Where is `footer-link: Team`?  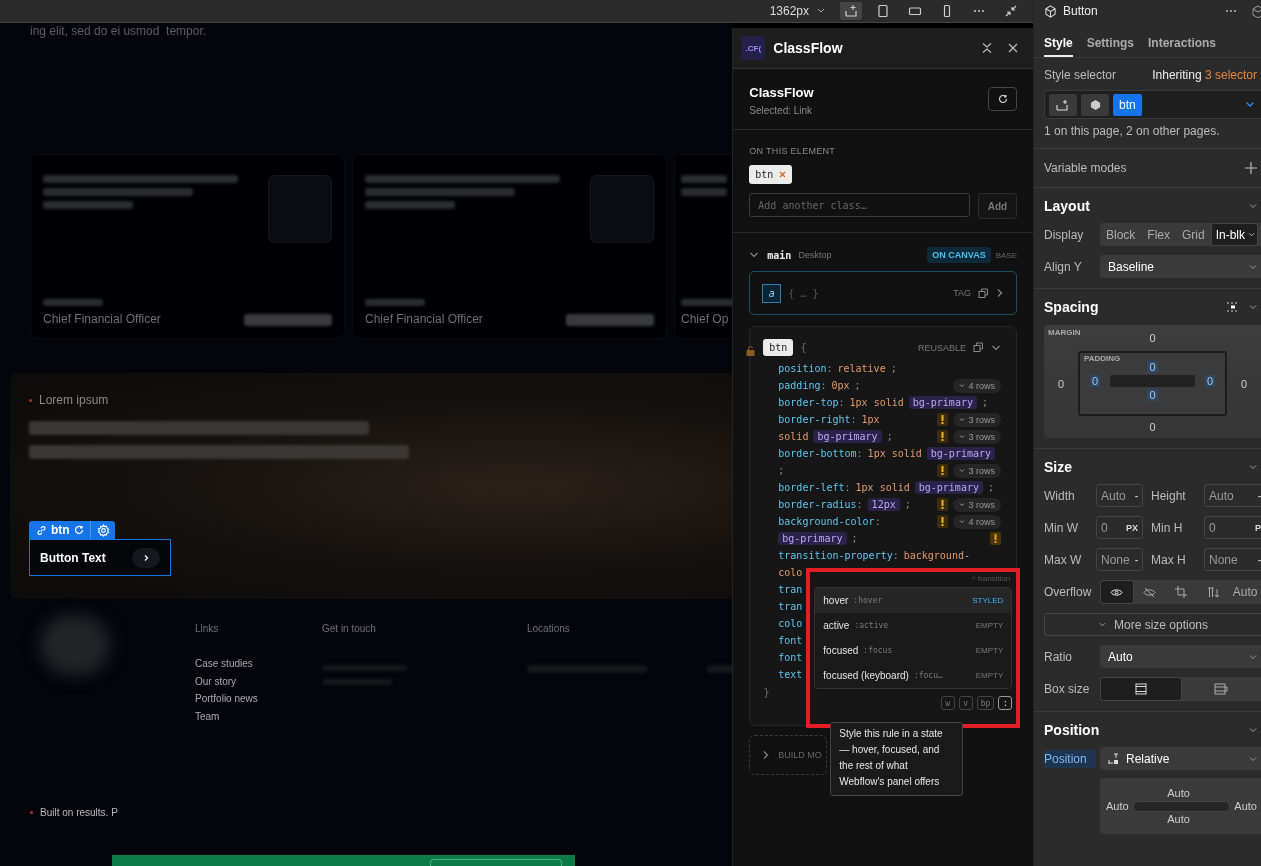 footer-link: Team is located at coordinates (207, 716).